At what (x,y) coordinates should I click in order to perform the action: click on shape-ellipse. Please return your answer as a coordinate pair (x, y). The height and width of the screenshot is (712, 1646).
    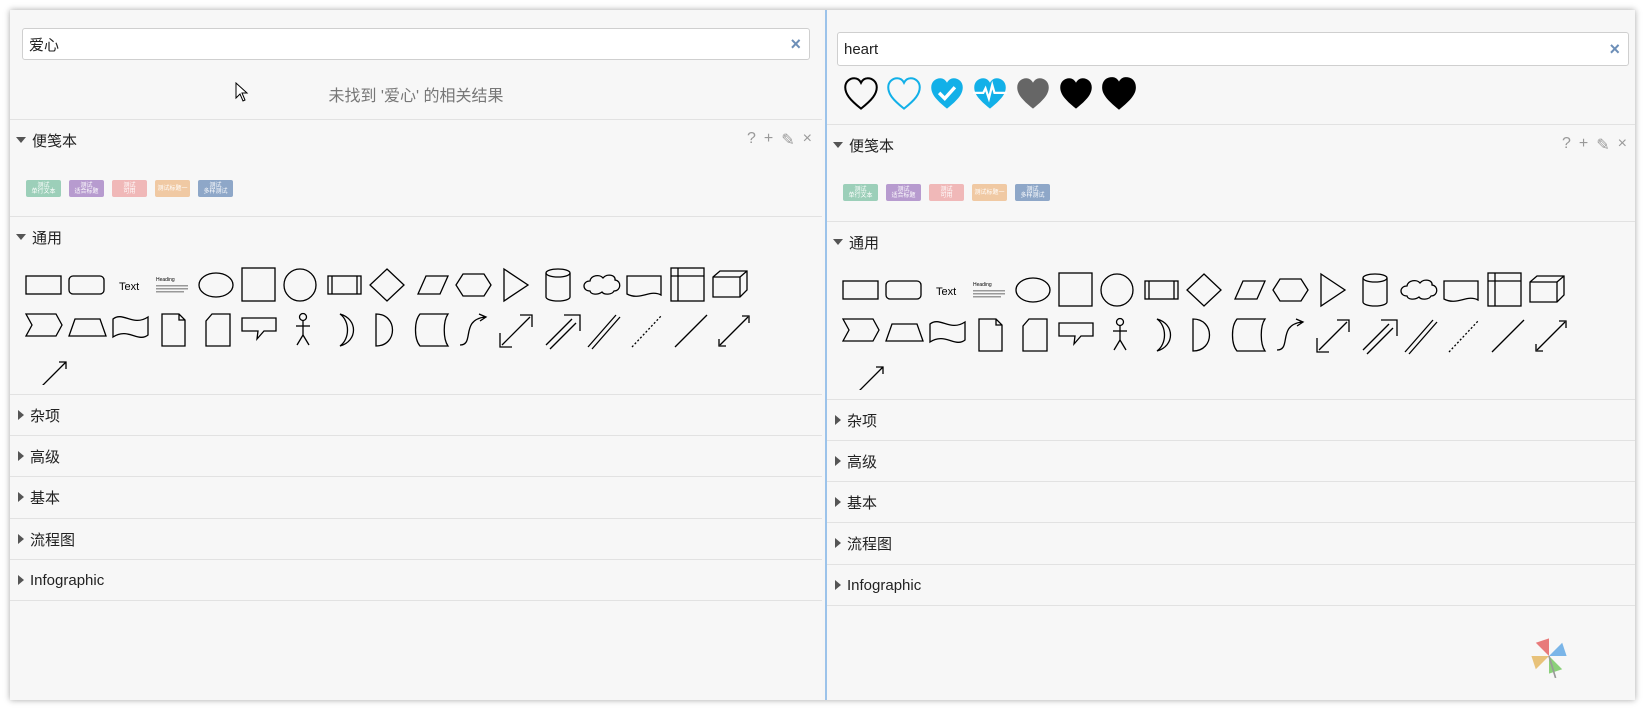
    Looking at the image, I should click on (1033, 290).